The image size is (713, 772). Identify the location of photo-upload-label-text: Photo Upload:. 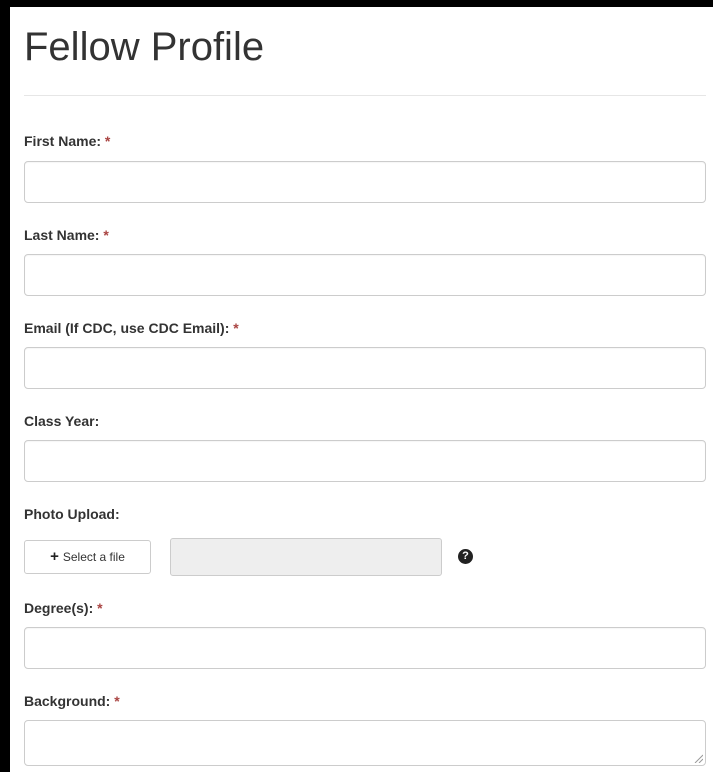
(72, 514).